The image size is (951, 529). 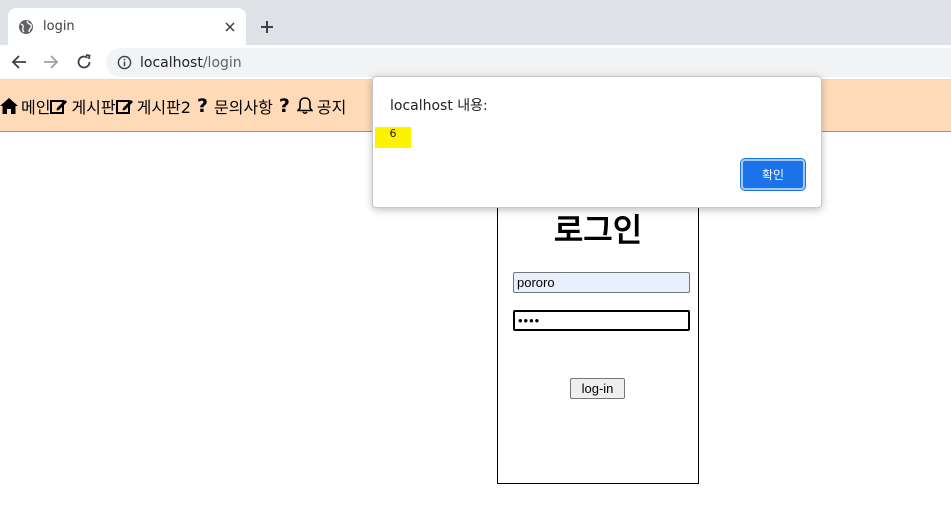 I want to click on globe-icon, so click(x=26, y=27).